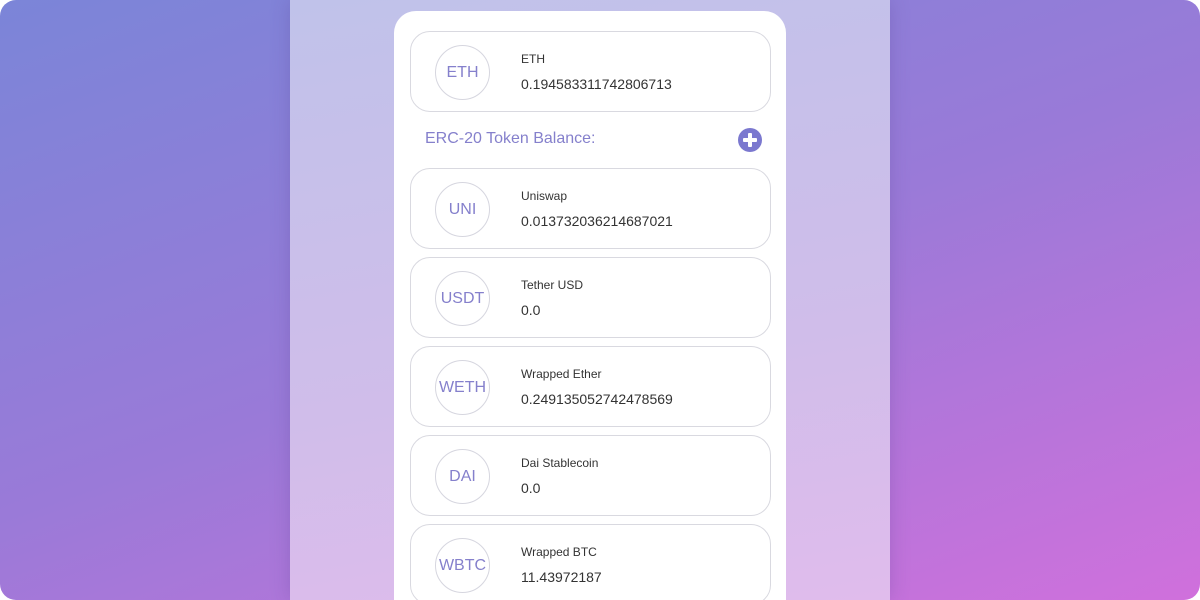  What do you see at coordinates (597, 399) in the screenshot?
I see `token-balance: 0.249135052742478569` at bounding box center [597, 399].